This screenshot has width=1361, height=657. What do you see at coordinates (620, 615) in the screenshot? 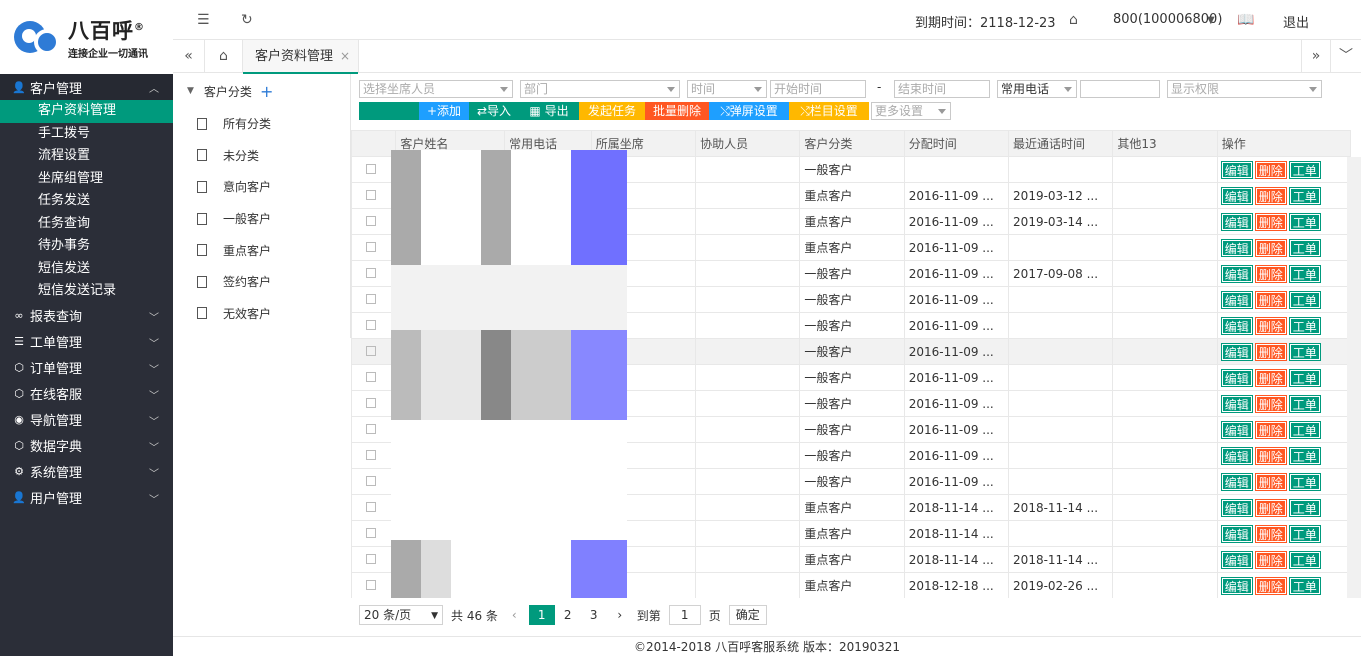
I see `next-page-icon: ›` at bounding box center [620, 615].